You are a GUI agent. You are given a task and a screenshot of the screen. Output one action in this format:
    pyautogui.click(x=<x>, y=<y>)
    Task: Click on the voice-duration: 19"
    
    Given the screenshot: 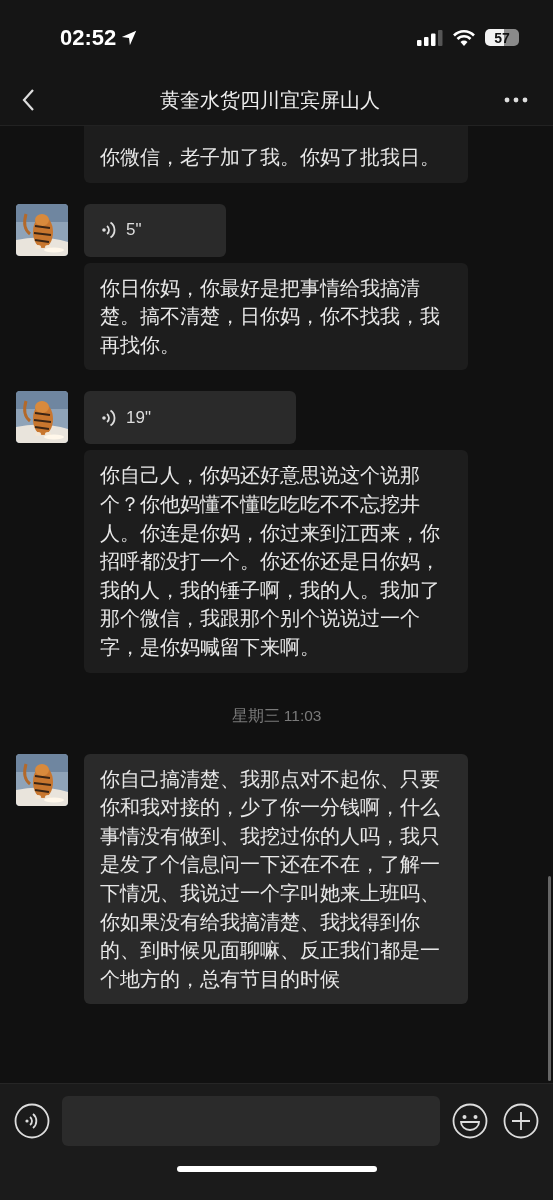 What is the action you would take?
    pyautogui.click(x=138, y=417)
    